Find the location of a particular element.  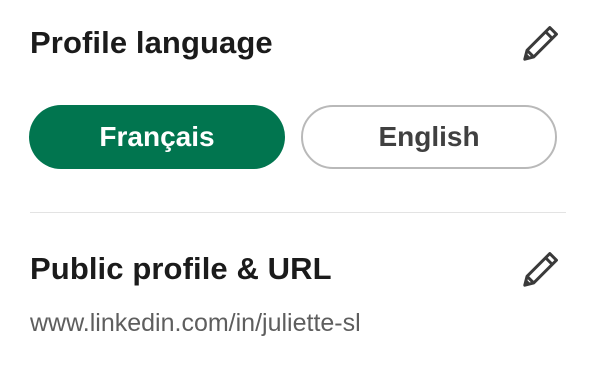

edit-profile-language-button is located at coordinates (540, 46).